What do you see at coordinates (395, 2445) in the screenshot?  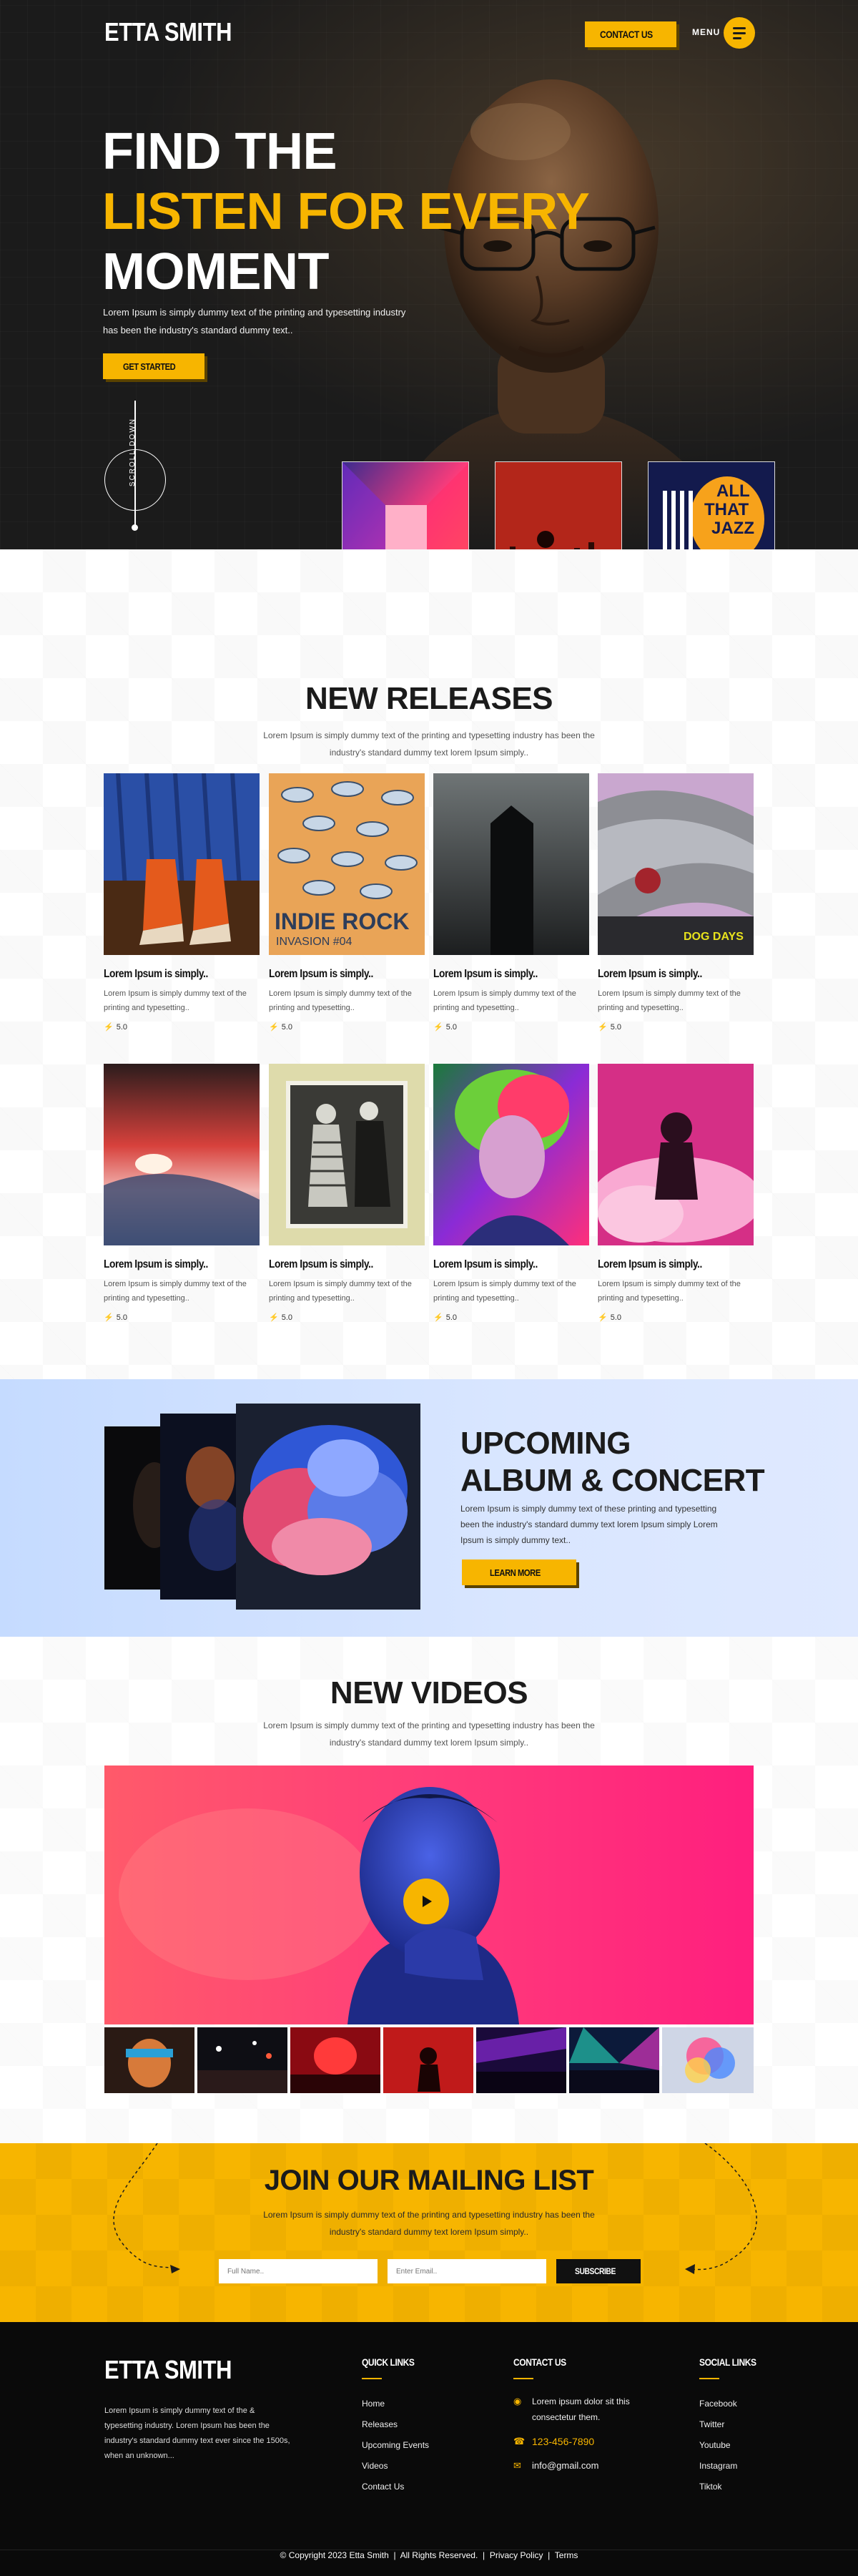 I see `footer-link-upcoming-events: Upcoming Events` at bounding box center [395, 2445].